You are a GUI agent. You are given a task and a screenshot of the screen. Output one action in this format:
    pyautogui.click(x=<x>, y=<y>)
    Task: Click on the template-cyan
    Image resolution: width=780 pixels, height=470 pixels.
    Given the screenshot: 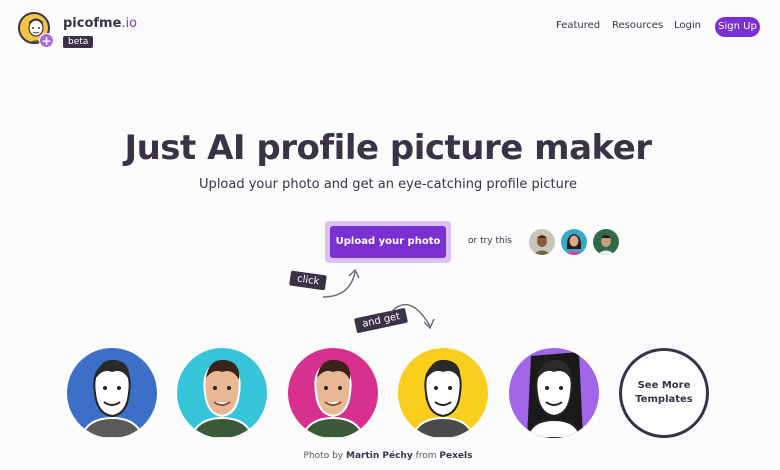 What is the action you would take?
    pyautogui.click(x=222, y=393)
    